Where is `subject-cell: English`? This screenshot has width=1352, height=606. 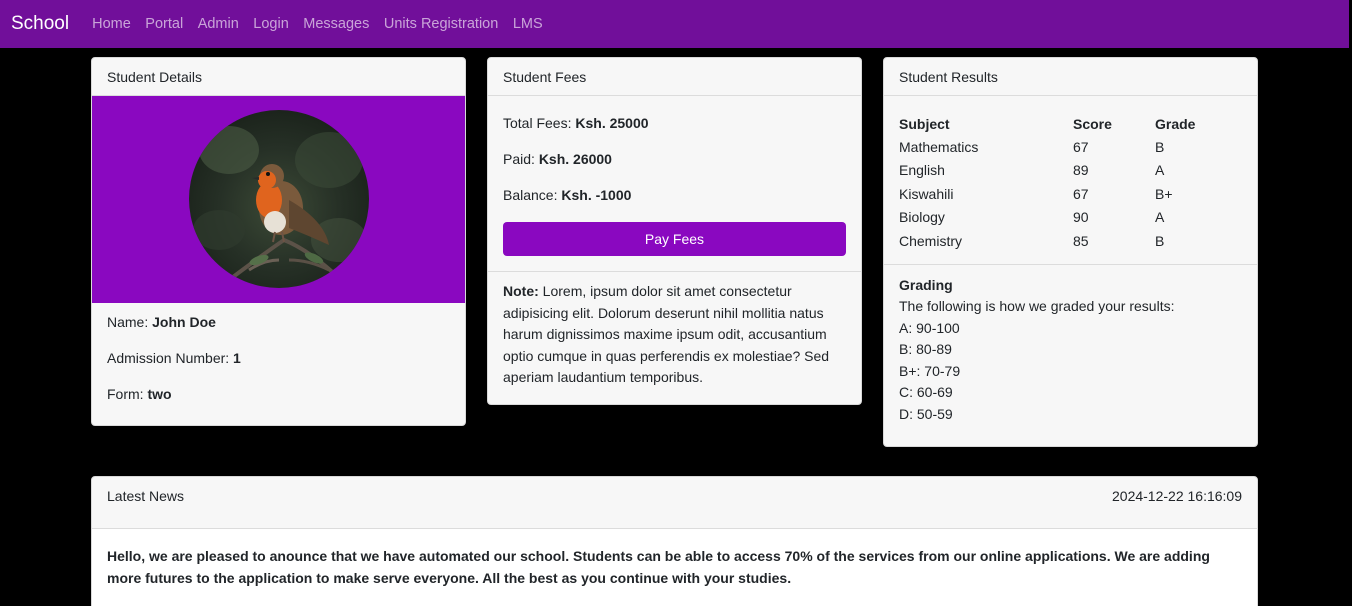
subject-cell: English is located at coordinates (922, 170).